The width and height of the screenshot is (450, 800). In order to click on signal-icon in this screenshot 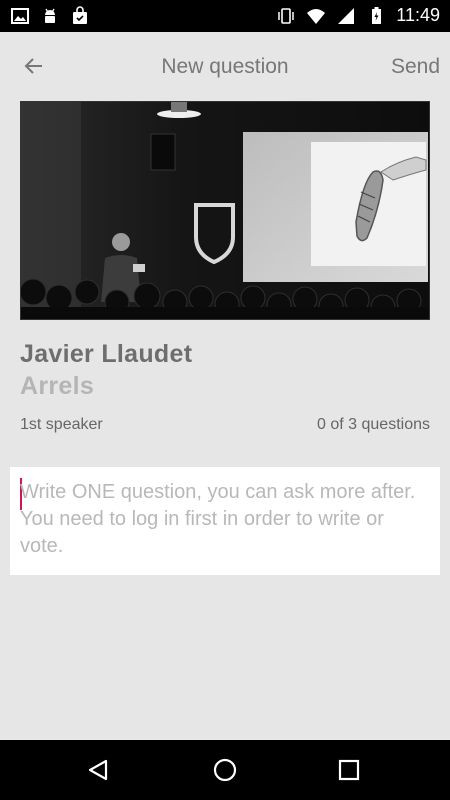, I will do `click(346, 15)`.